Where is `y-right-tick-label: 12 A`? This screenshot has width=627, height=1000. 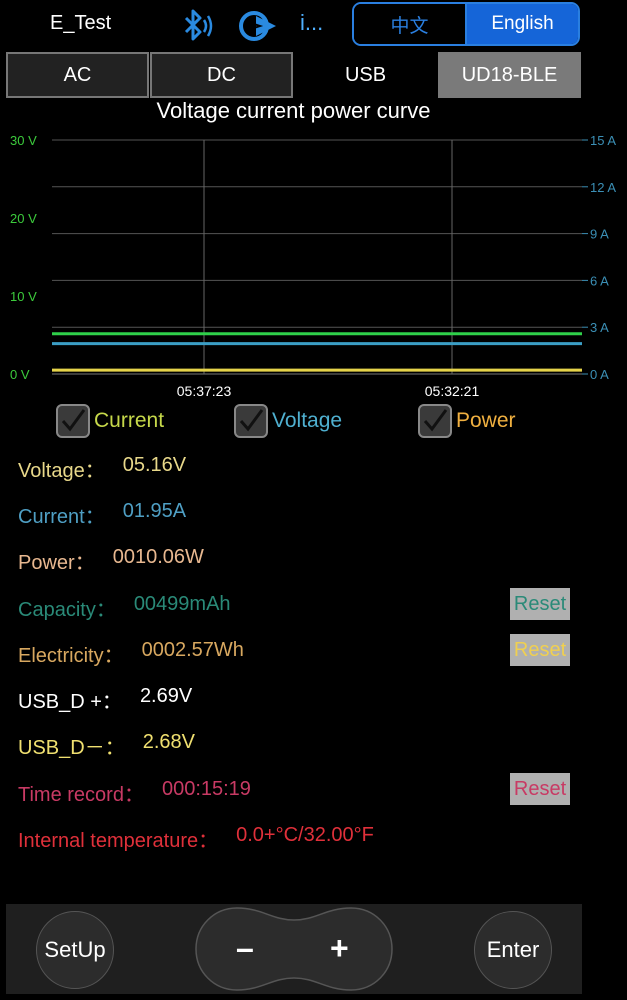
y-right-tick-label: 12 A is located at coordinates (603, 187).